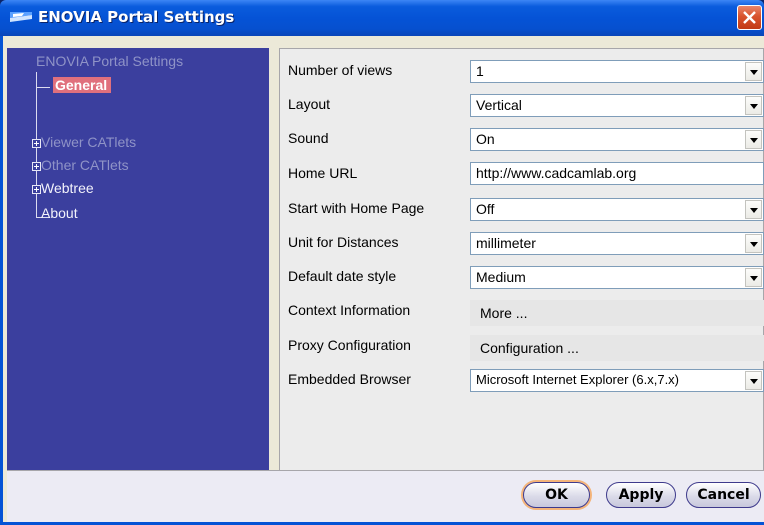  I want to click on tree-item-webtree: Webtree, so click(67, 188).